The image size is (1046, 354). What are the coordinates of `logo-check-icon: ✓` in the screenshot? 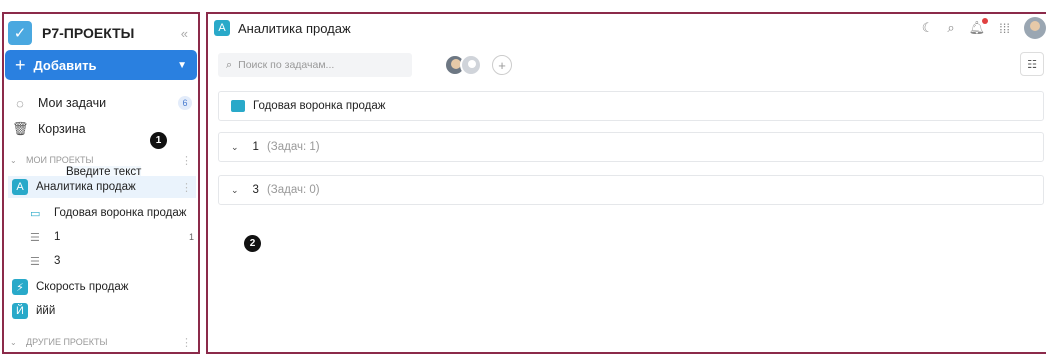 It's located at (20, 33).